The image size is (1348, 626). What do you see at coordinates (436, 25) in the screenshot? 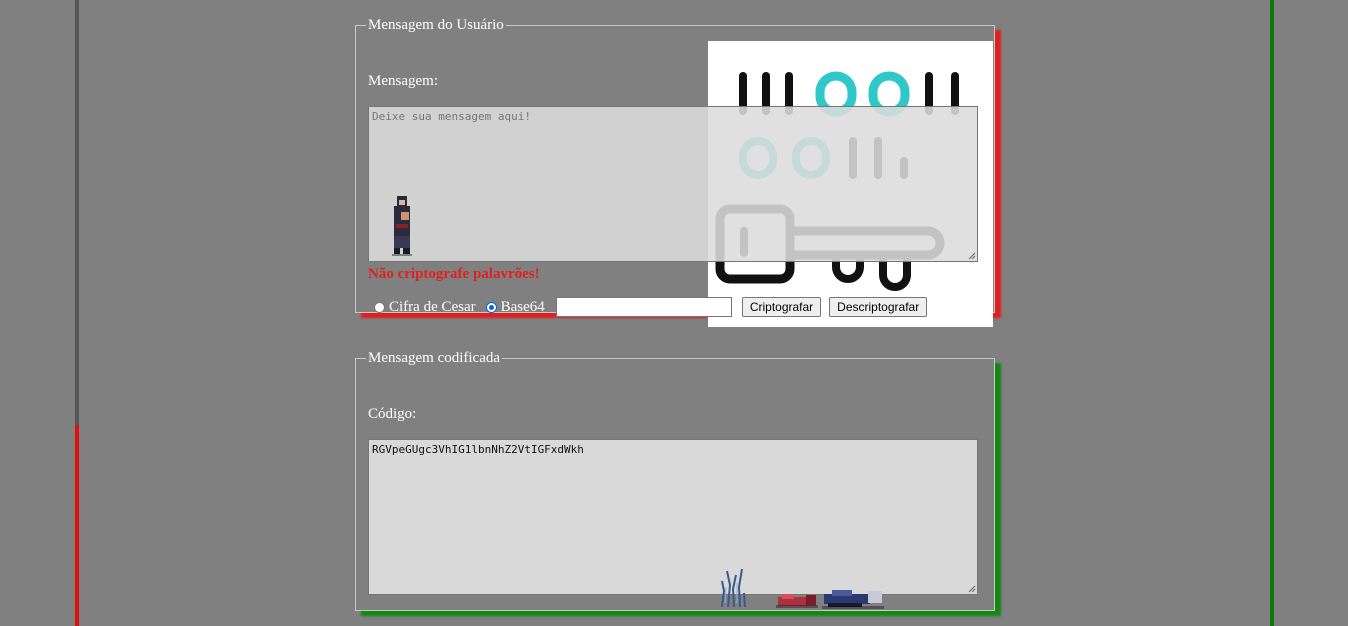
I see `user-message-legend: Mensagem do Usuário` at bounding box center [436, 25].